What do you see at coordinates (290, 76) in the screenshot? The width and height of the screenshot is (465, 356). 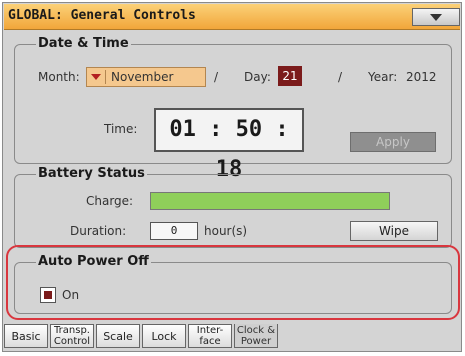 I see `day-field: 21` at bounding box center [290, 76].